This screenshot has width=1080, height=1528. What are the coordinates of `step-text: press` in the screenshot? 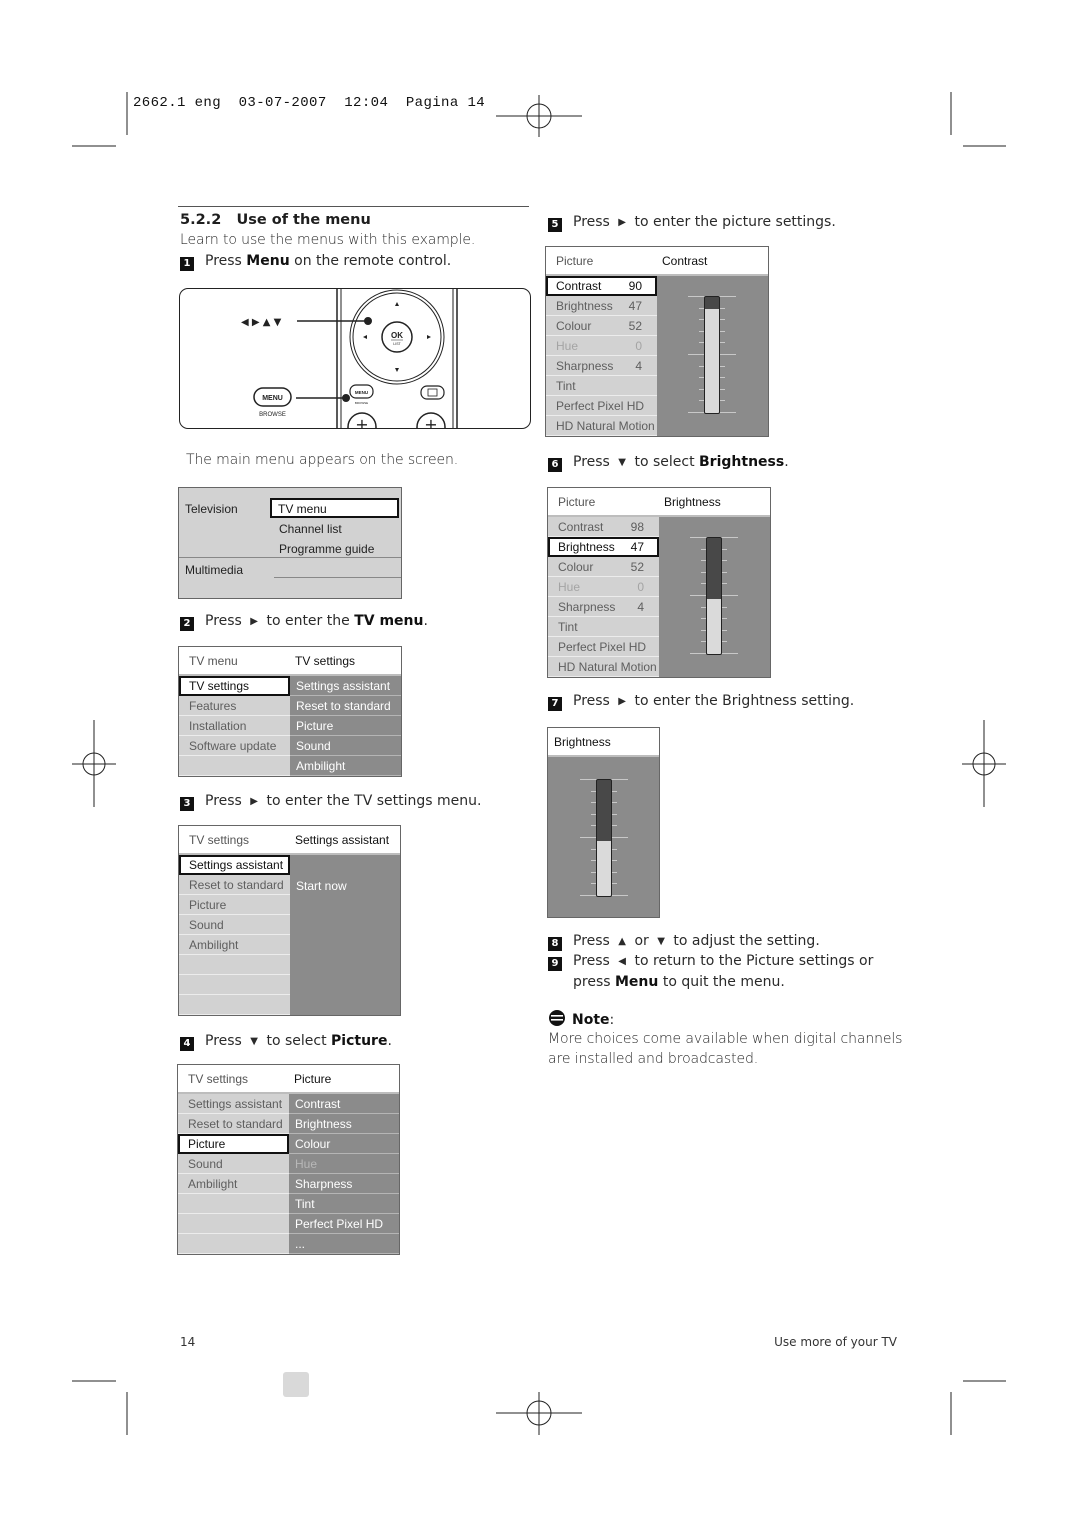 It's located at (594, 982).